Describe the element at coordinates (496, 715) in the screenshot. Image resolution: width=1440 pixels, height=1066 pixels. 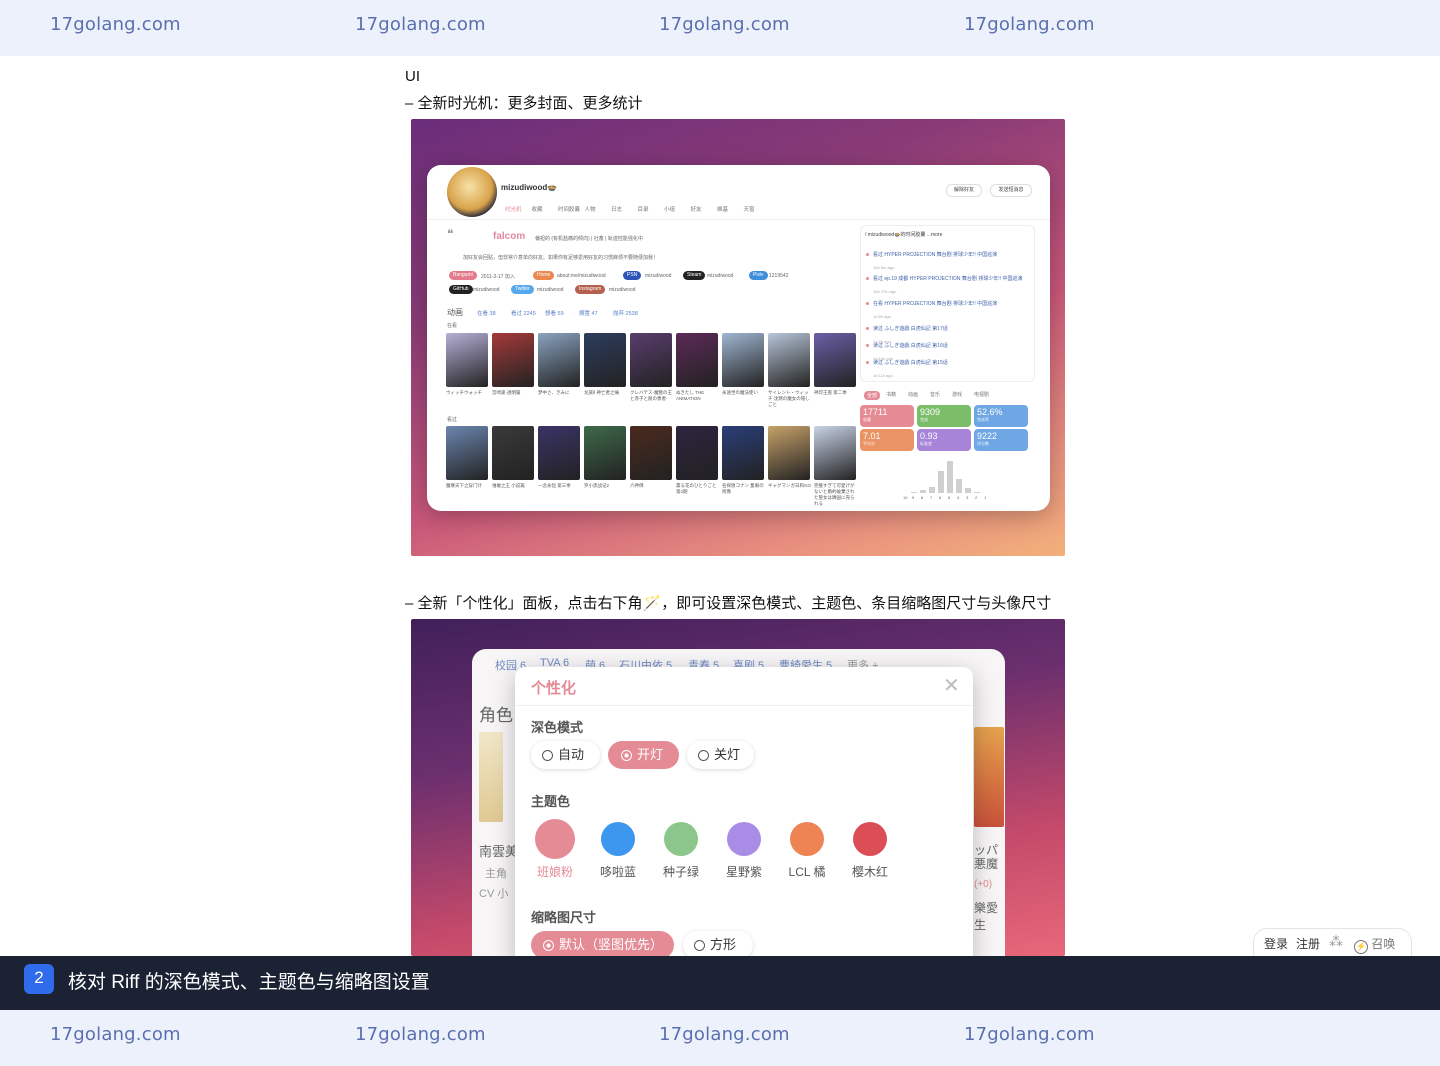
I see `characters-heading: 角色` at that location.